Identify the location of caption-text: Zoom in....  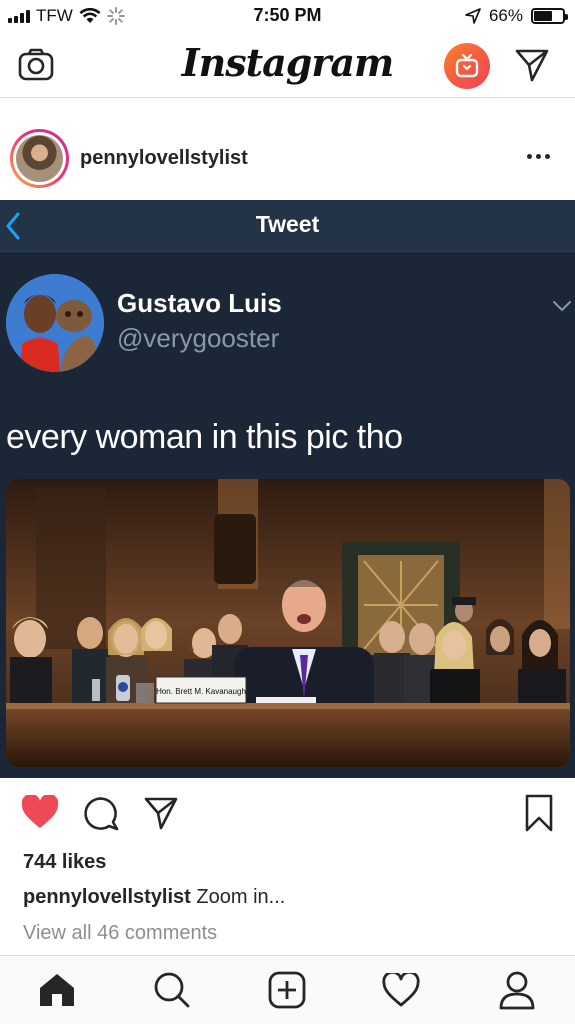
(241, 897).